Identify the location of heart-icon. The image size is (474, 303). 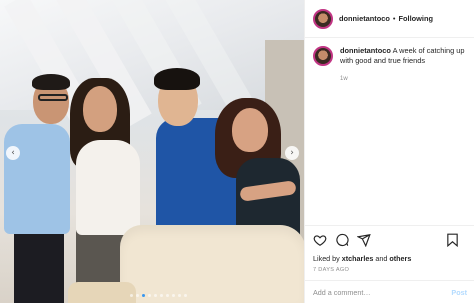
(320, 240).